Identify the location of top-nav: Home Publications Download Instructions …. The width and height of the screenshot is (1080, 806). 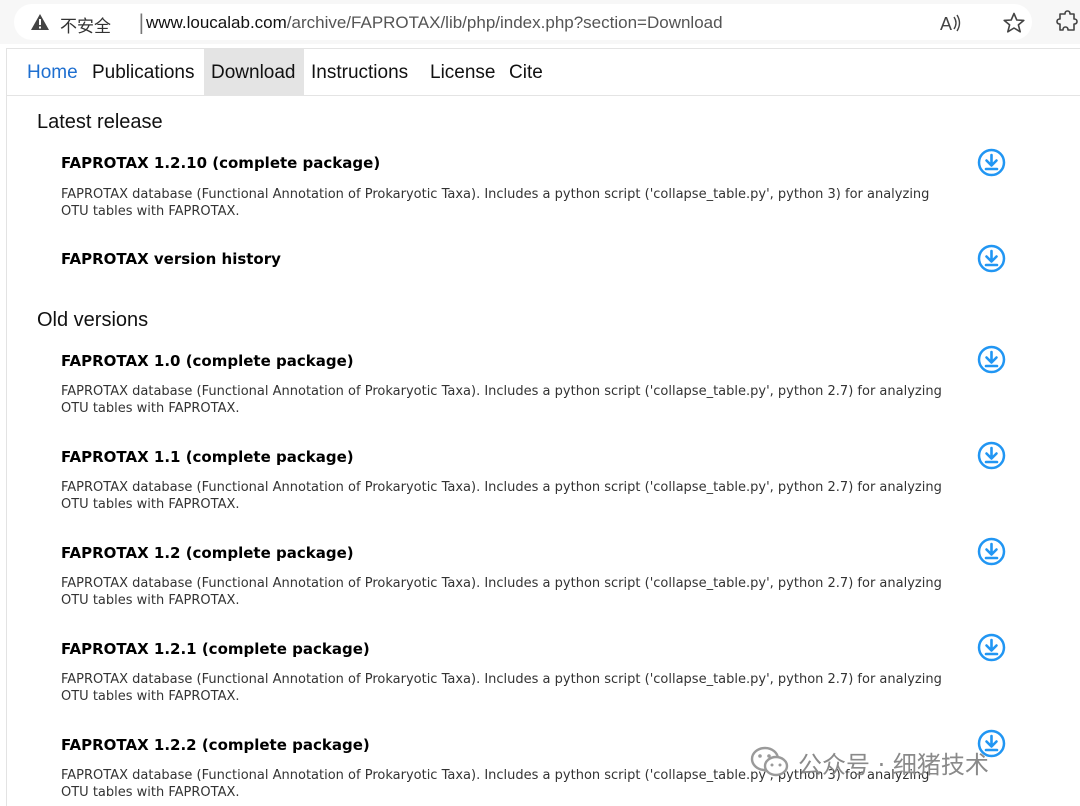
(543, 72).